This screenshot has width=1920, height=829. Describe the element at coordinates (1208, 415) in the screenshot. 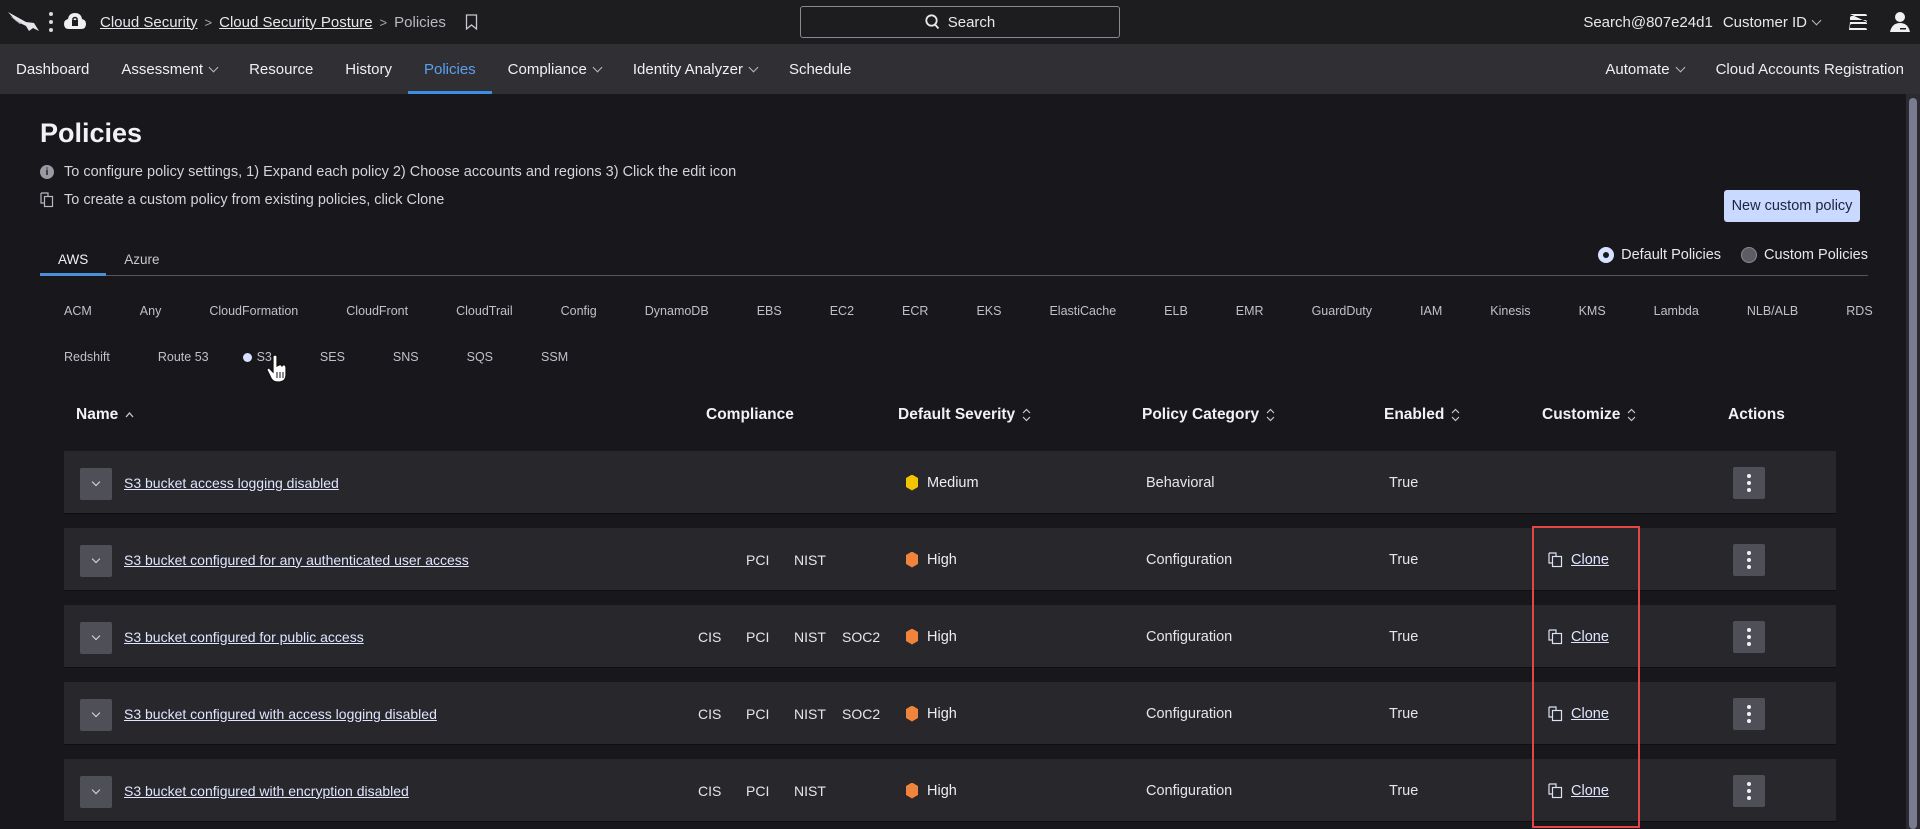

I see `column-header-policy-category: Policy Category` at that location.